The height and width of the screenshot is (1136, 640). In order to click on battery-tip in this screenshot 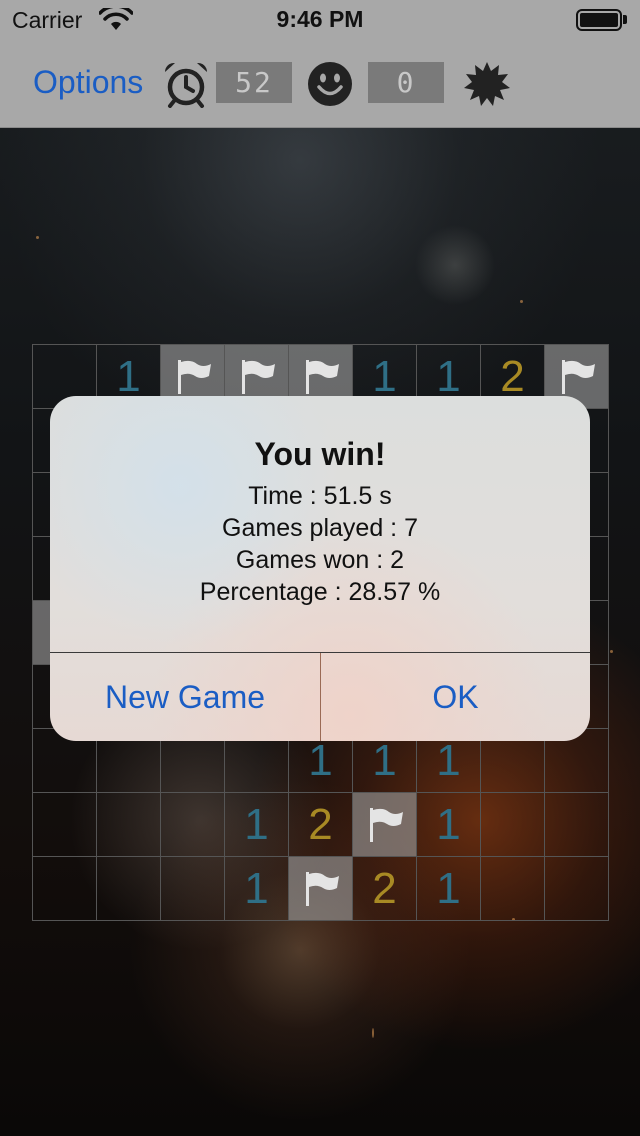, I will do `click(625, 19)`.